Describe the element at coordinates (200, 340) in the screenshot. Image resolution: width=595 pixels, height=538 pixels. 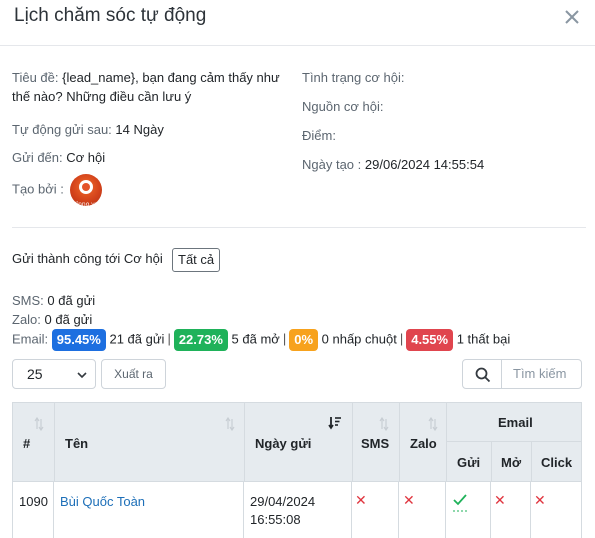
I see `open-badge: 22.73%` at that location.